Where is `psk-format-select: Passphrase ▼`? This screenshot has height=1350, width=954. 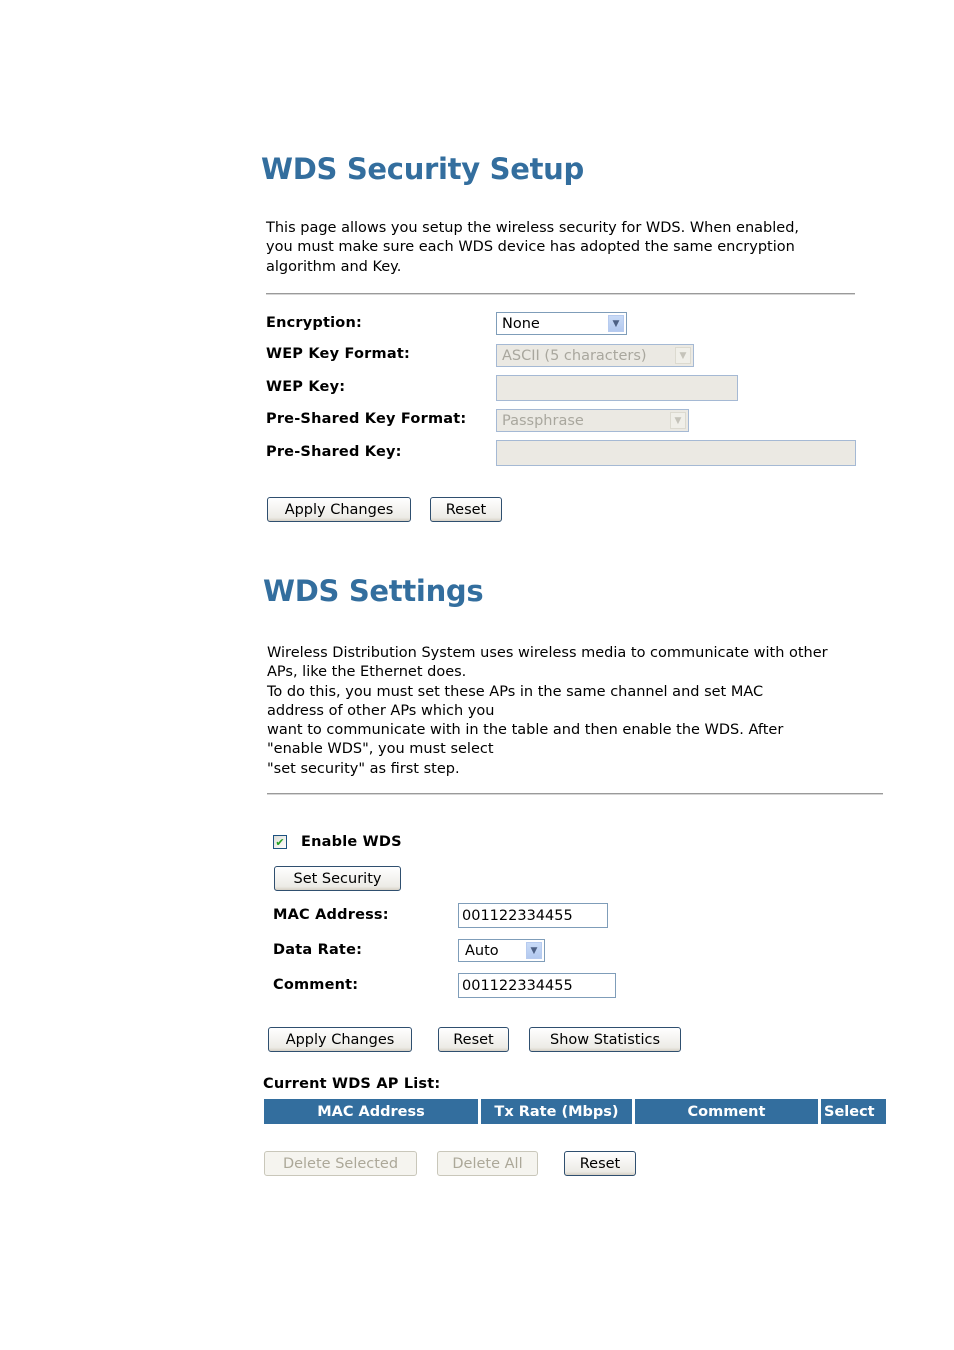
psk-format-select: Passphrase ▼ is located at coordinates (592, 420).